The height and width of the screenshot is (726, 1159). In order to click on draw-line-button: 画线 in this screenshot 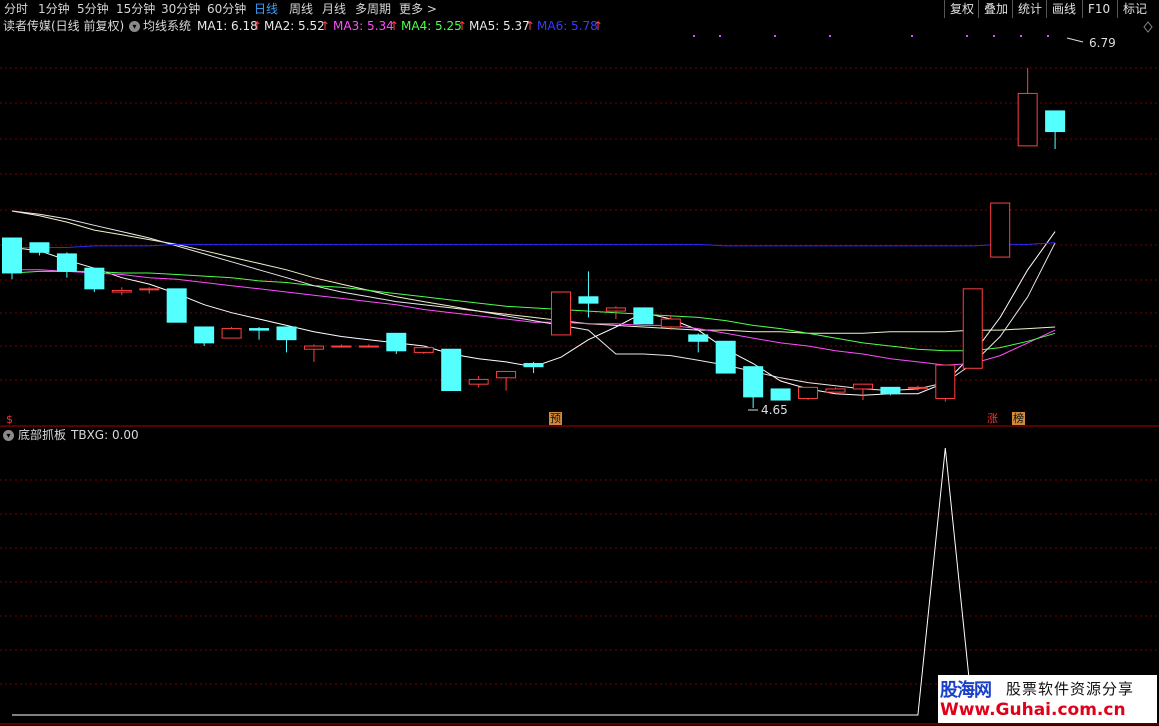, I will do `click(1063, 9)`.